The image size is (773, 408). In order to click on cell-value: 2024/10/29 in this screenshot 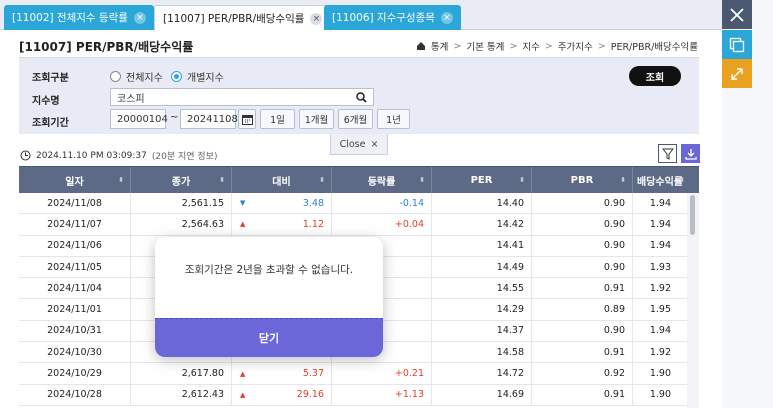, I will do `click(74, 374)`.